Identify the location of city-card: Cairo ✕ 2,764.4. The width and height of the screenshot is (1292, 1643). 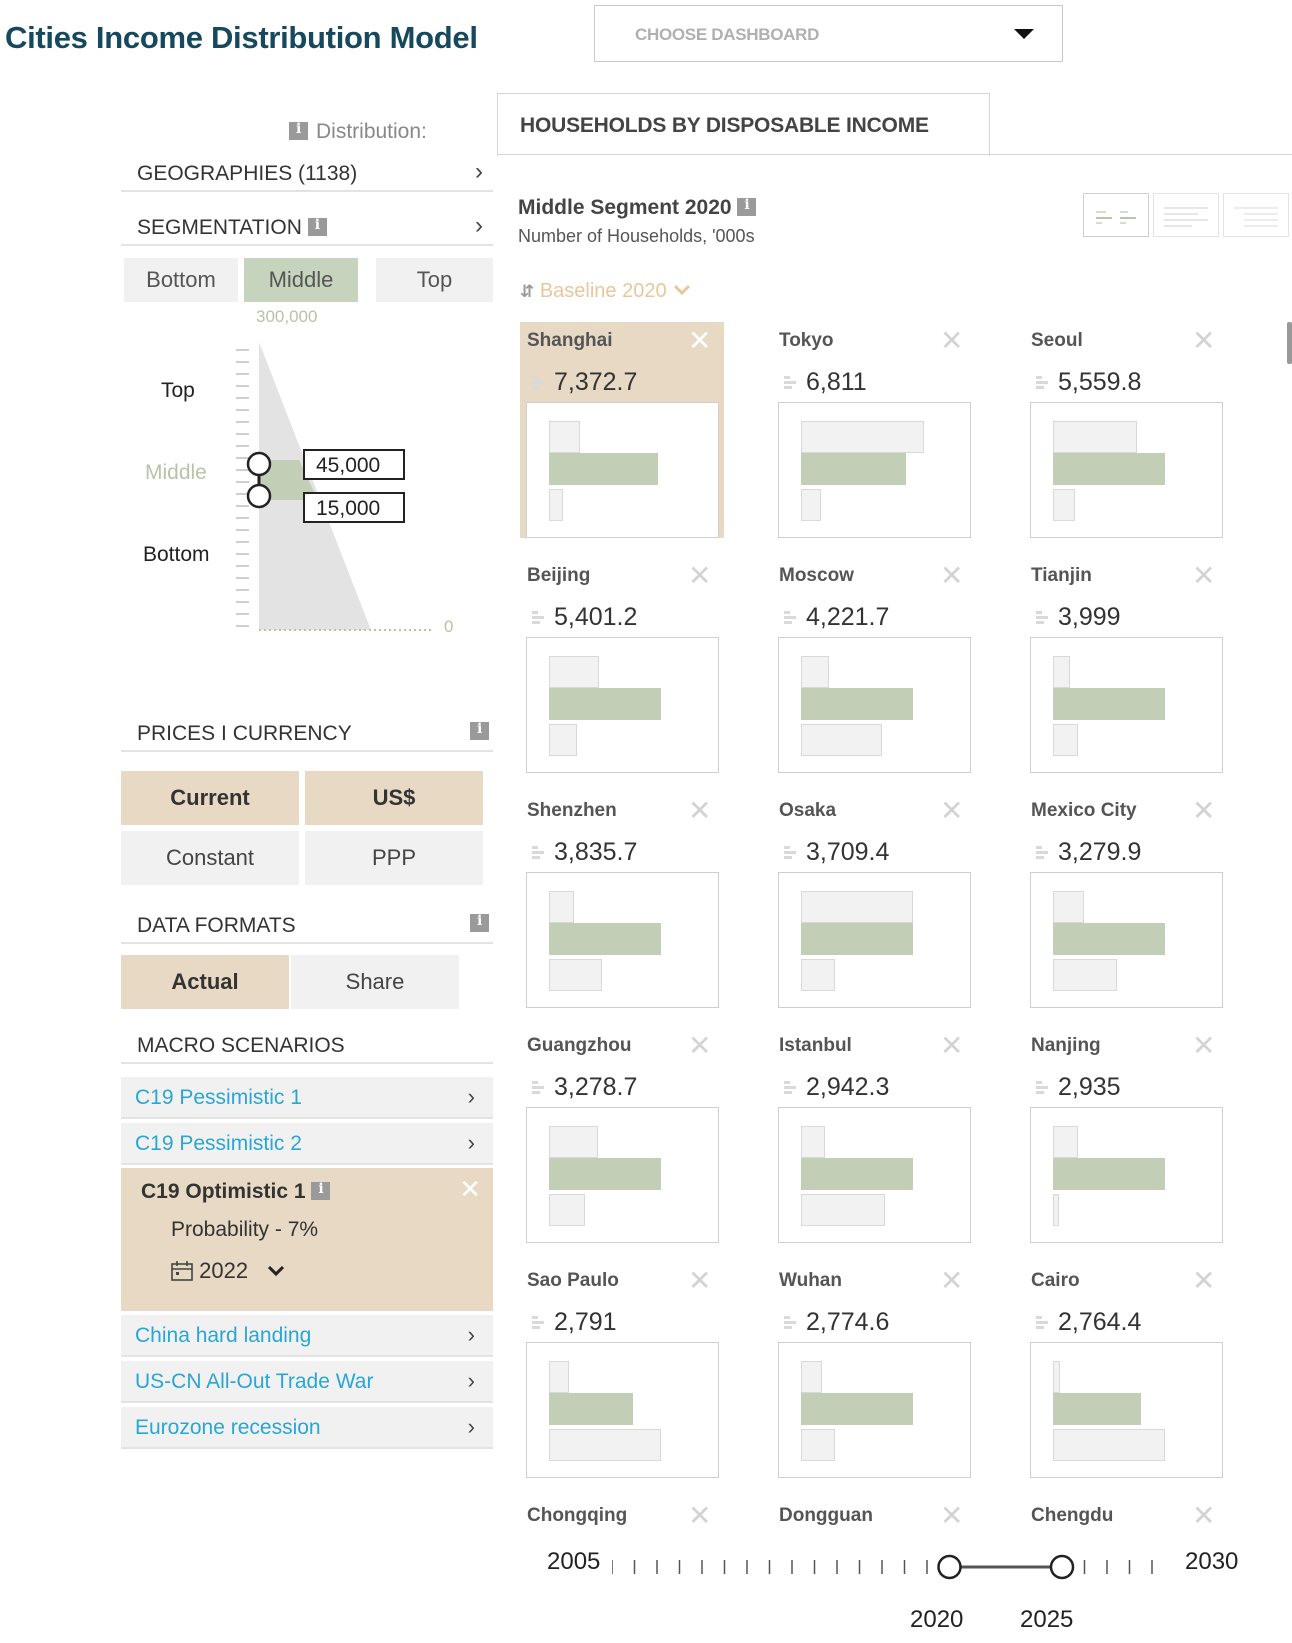
(1126, 1370).